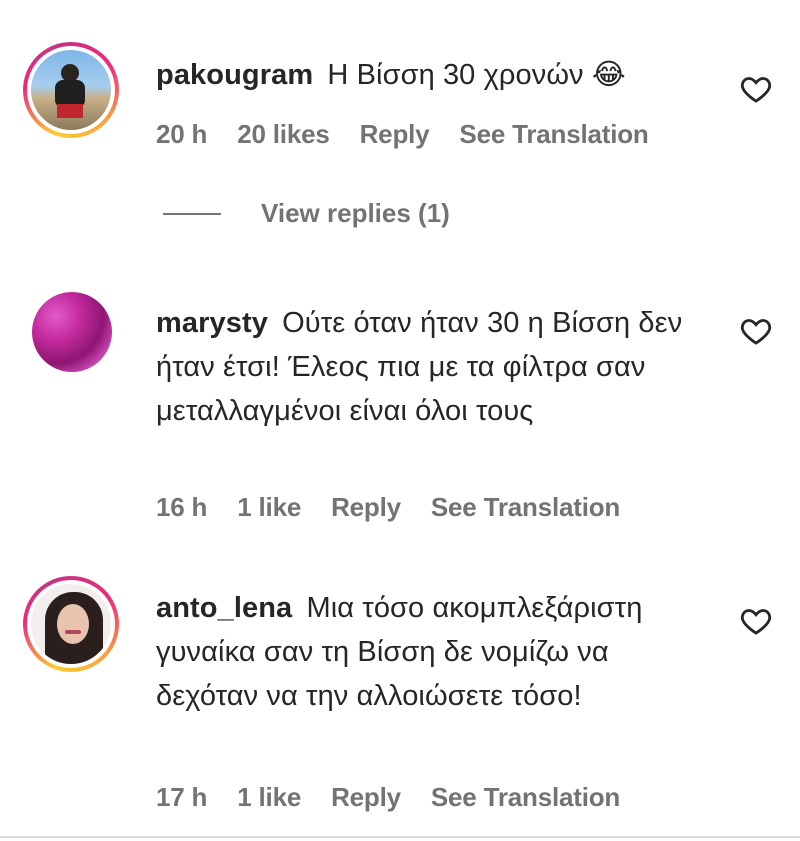 The height and width of the screenshot is (841, 800). Describe the element at coordinates (181, 507) in the screenshot. I see `comment-time: 16 h` at that location.